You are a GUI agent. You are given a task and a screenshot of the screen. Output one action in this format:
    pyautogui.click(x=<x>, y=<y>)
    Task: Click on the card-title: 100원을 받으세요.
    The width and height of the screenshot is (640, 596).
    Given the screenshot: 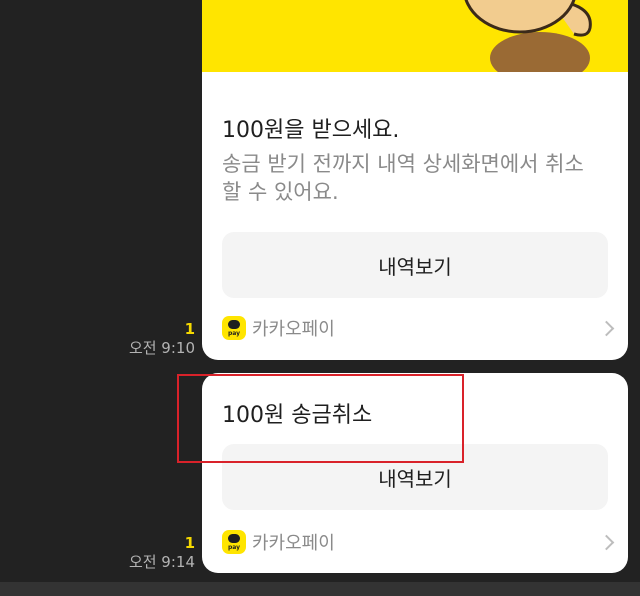 What is the action you would take?
    pyautogui.click(x=311, y=130)
    